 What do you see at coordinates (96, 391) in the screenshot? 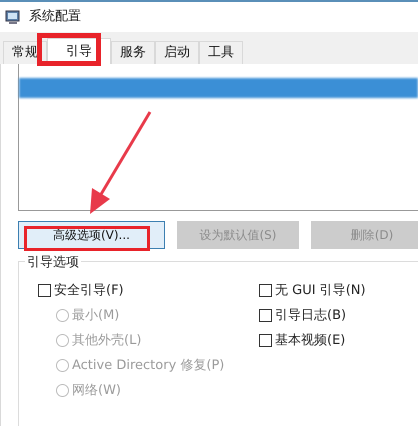
I see `radio-label: 网络(W)` at bounding box center [96, 391].